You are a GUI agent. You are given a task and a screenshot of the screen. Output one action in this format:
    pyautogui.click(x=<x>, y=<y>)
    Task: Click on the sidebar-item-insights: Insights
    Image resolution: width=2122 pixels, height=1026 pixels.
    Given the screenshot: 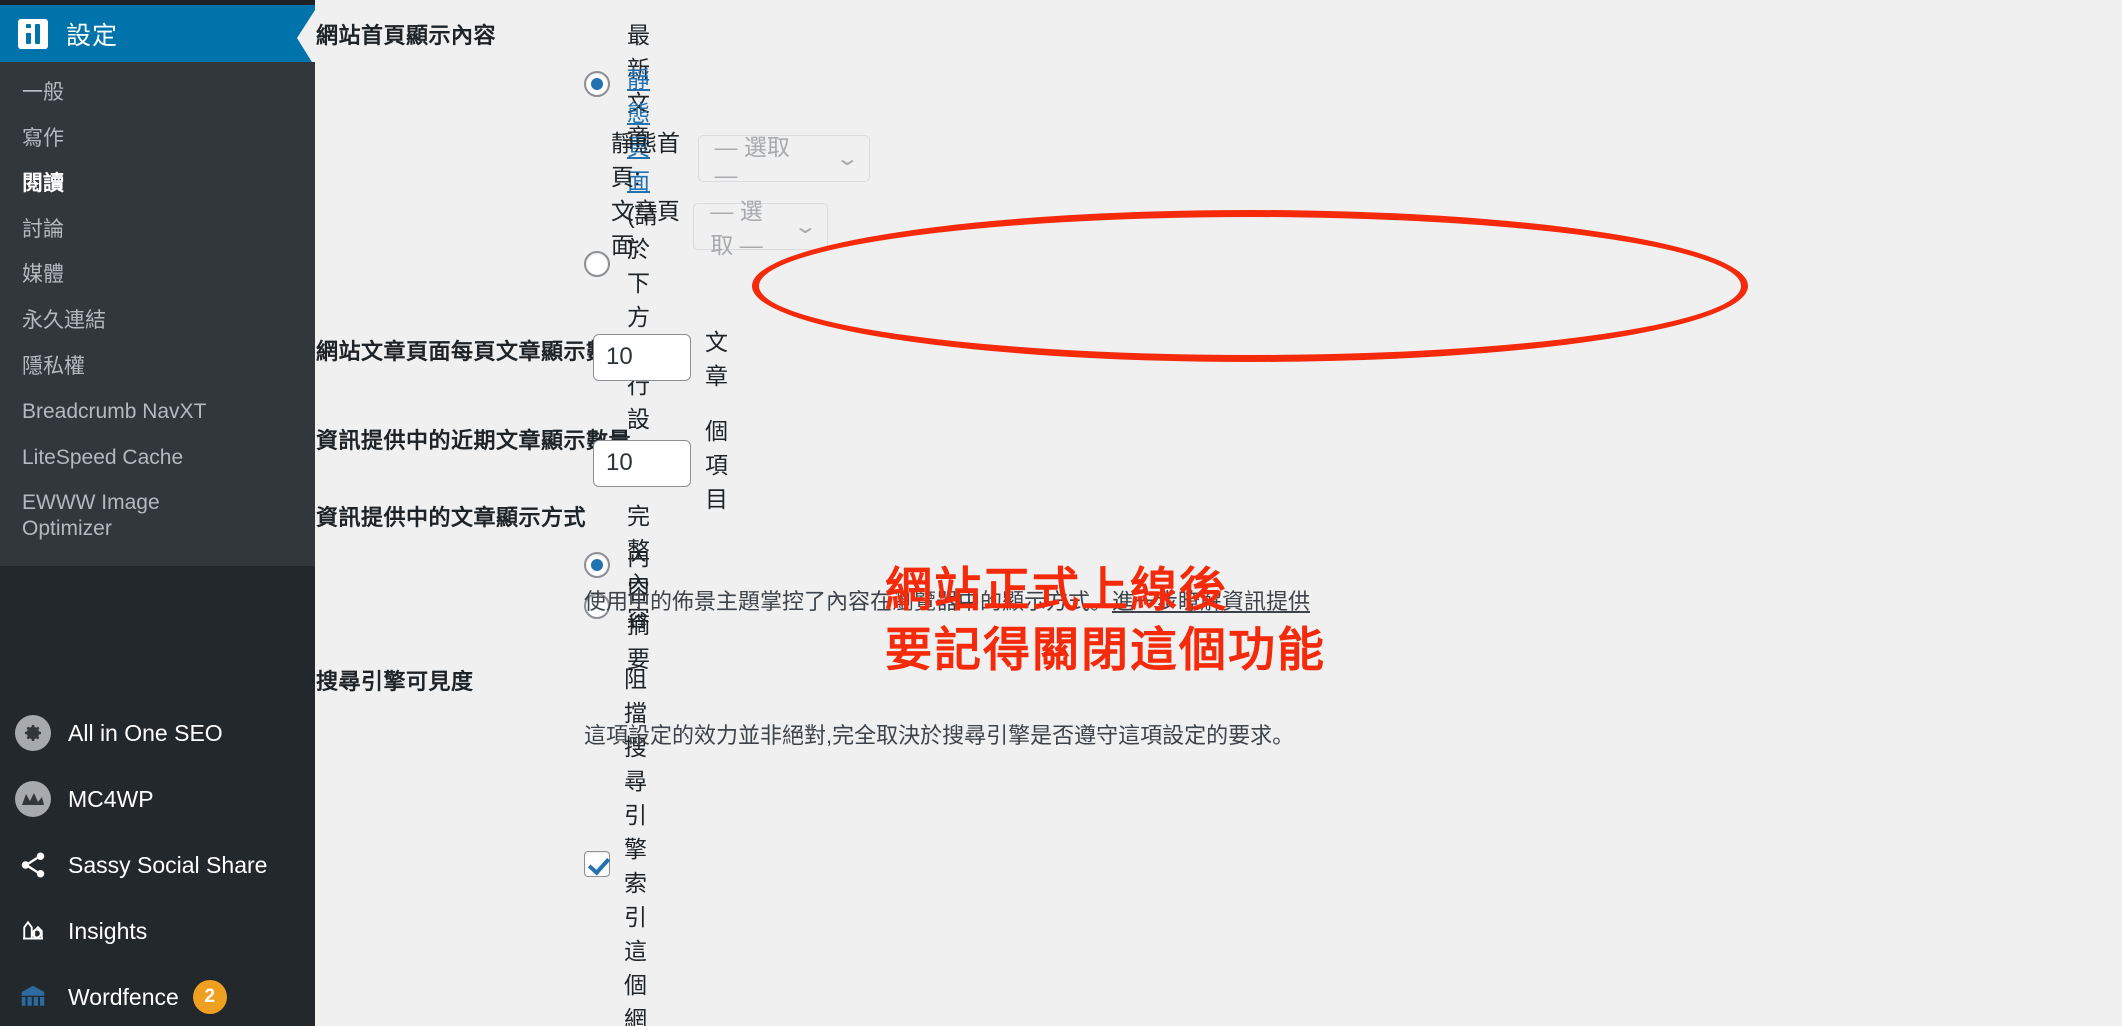 What is the action you would take?
    pyautogui.click(x=157, y=931)
    